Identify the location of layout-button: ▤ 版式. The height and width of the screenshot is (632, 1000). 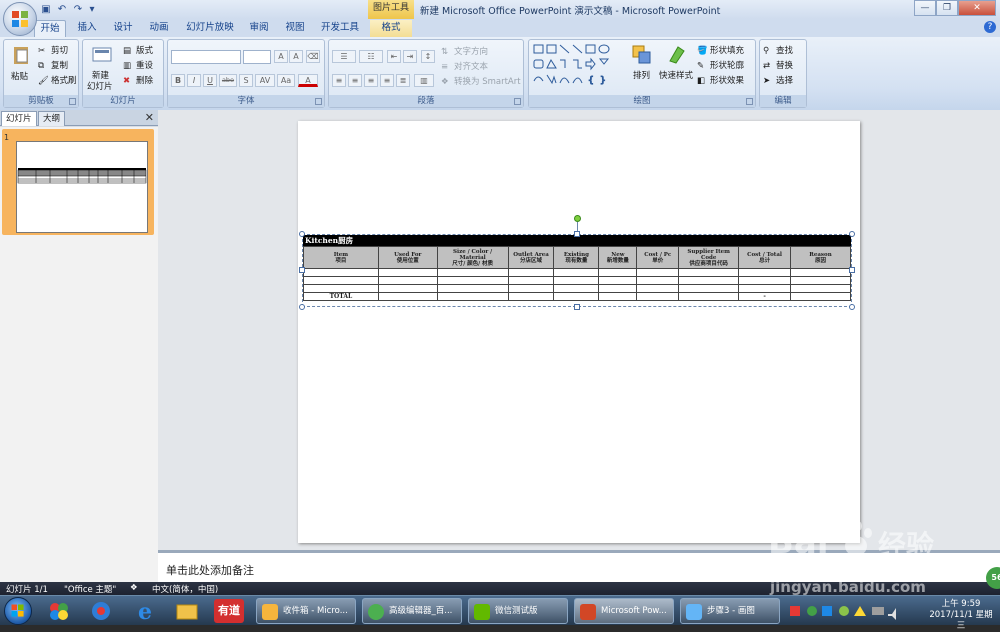
(138, 50).